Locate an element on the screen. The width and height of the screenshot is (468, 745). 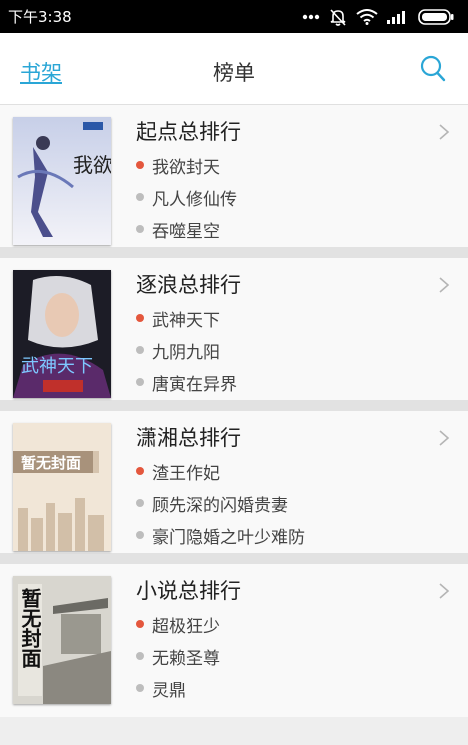
status-icons is located at coordinates (378, 17).